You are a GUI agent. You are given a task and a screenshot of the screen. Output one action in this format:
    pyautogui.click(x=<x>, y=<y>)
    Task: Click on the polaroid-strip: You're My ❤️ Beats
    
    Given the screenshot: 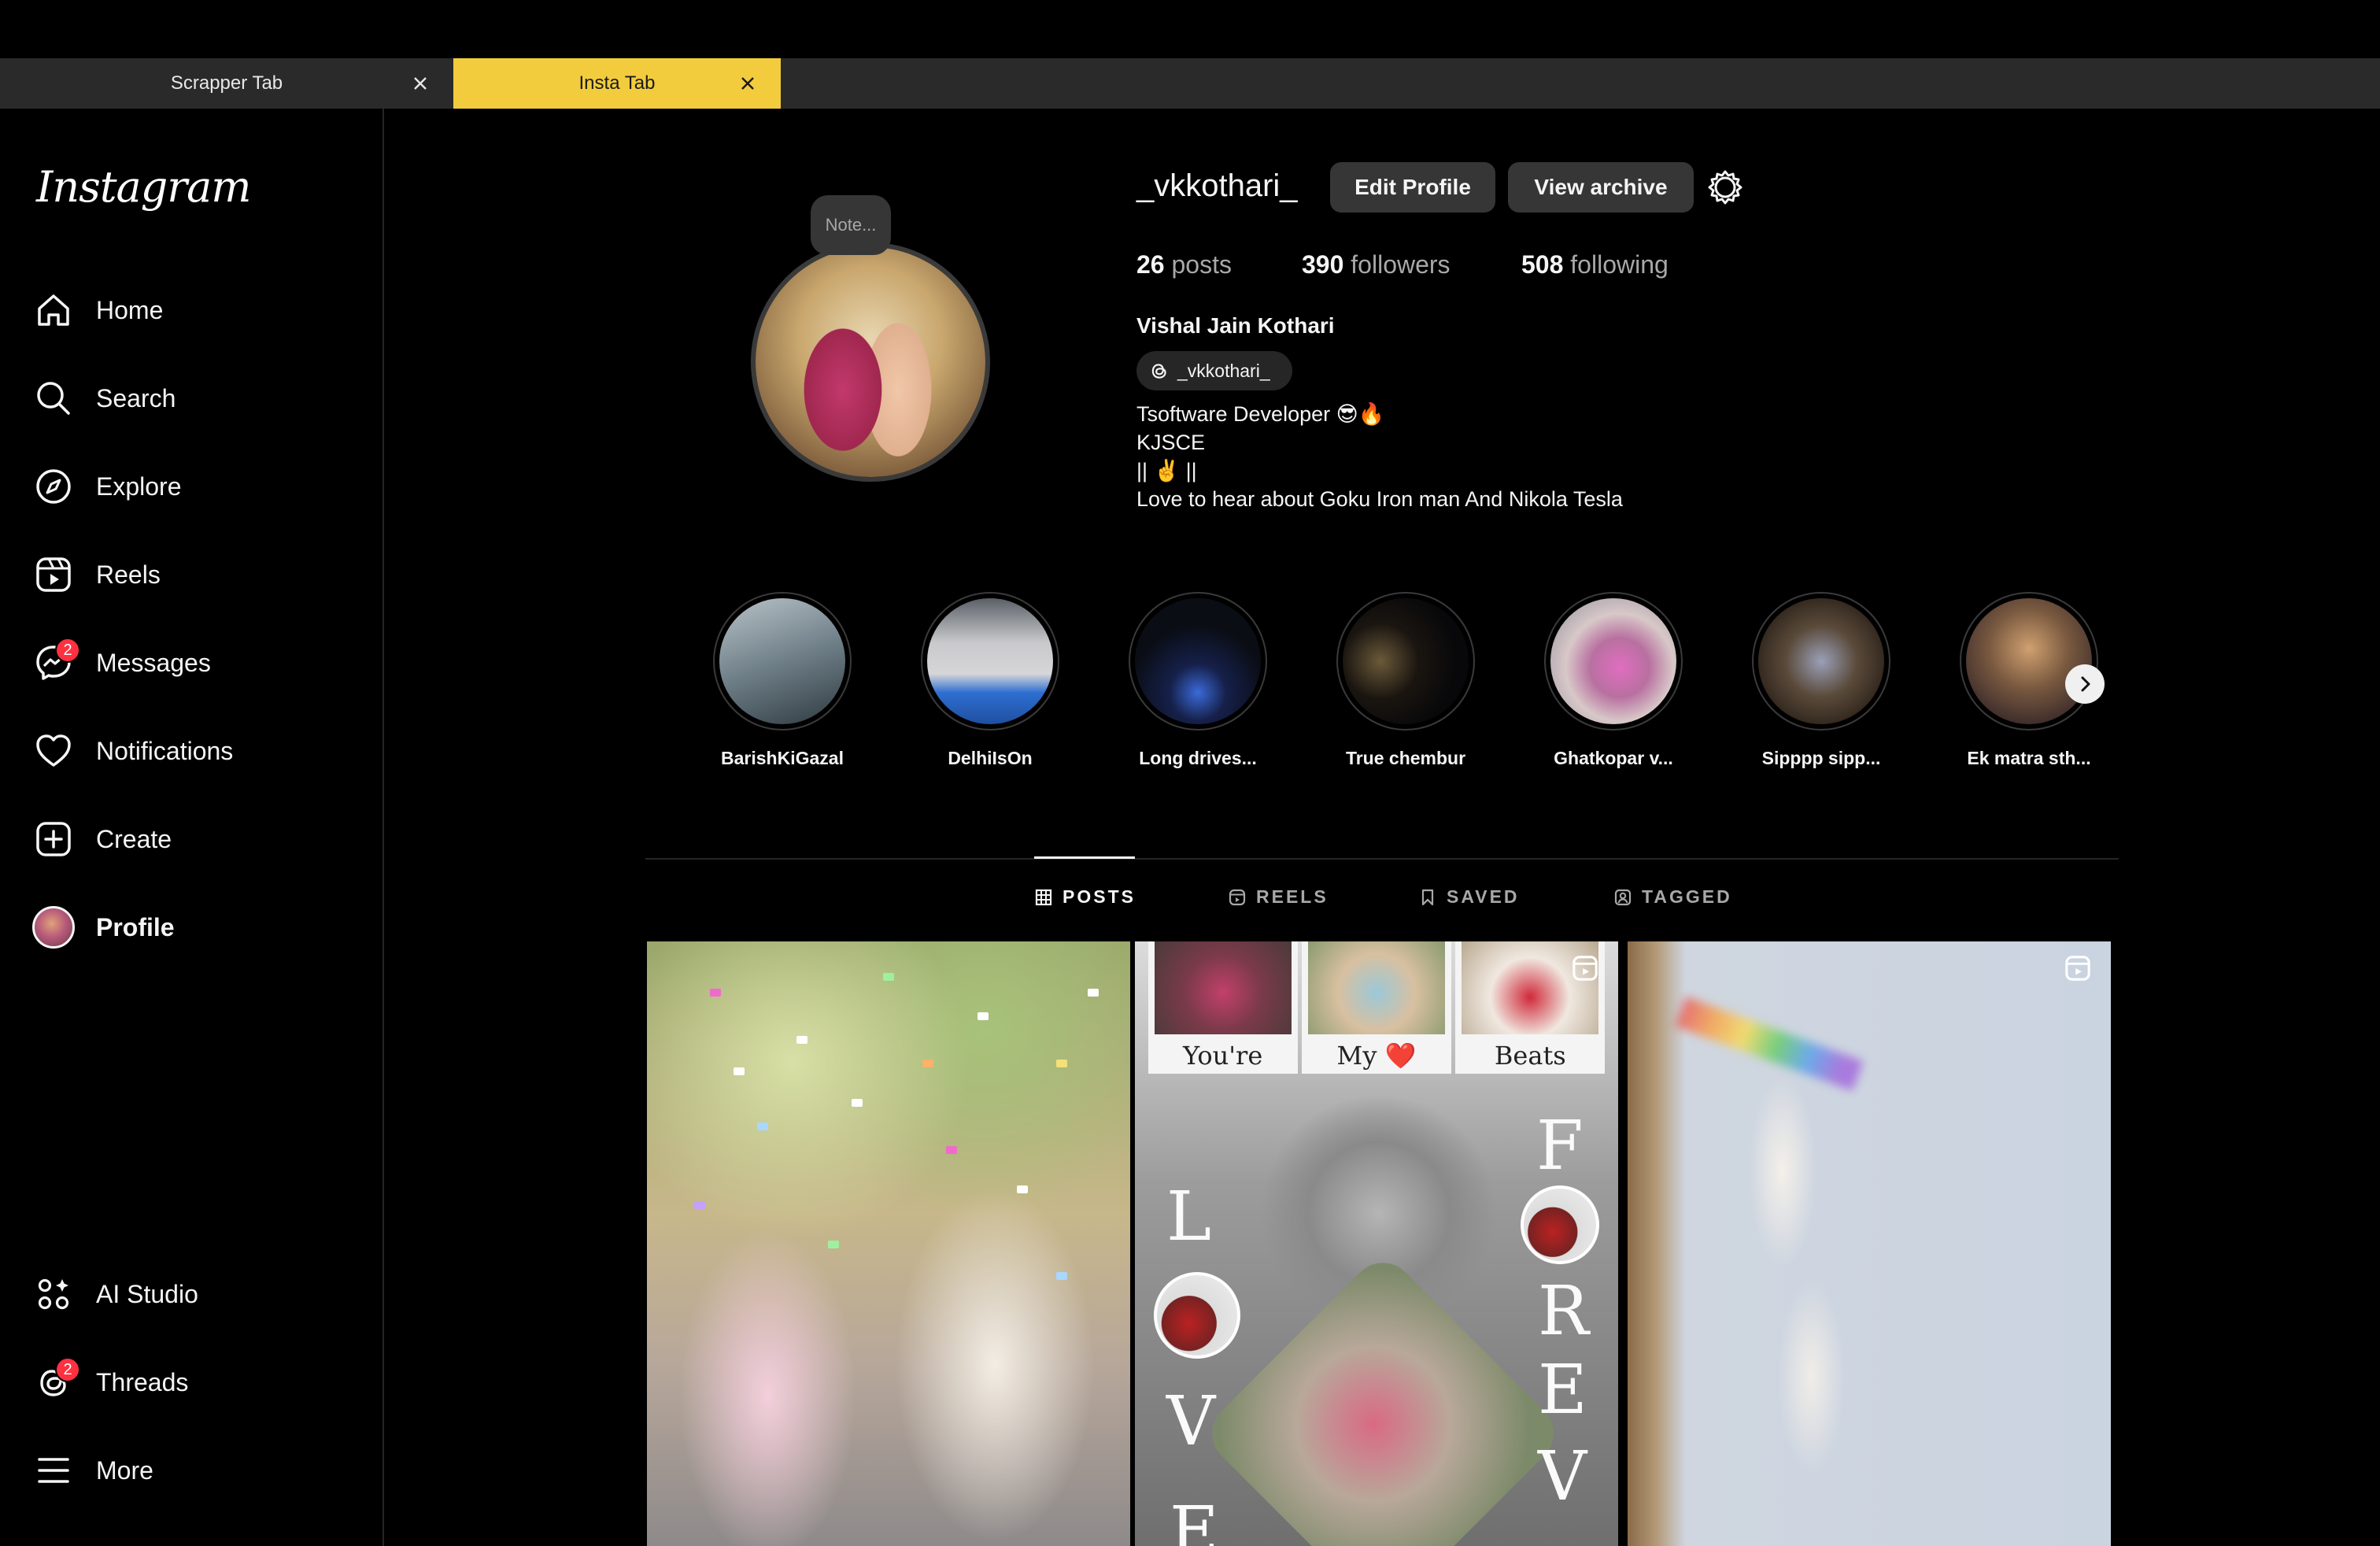 What is the action you would take?
    pyautogui.click(x=1376, y=1008)
    